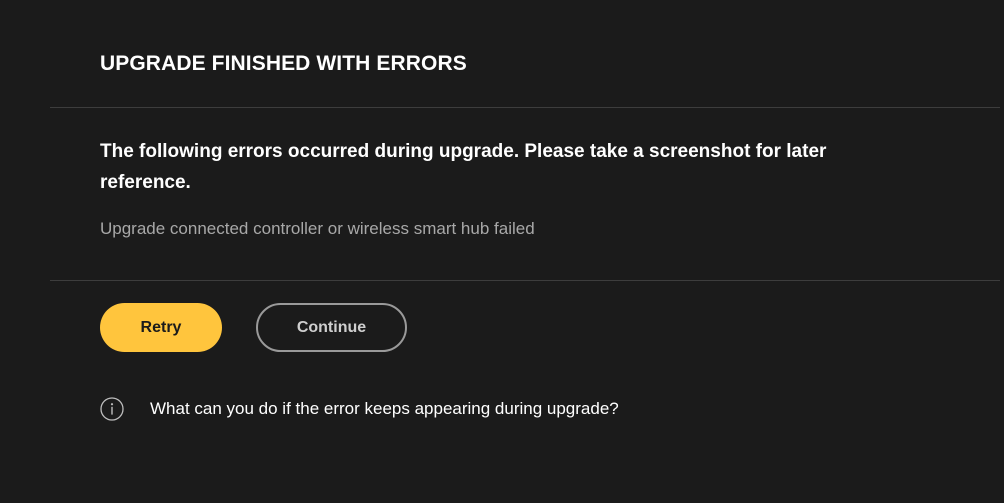  I want to click on retry-button: Retry, so click(161, 327).